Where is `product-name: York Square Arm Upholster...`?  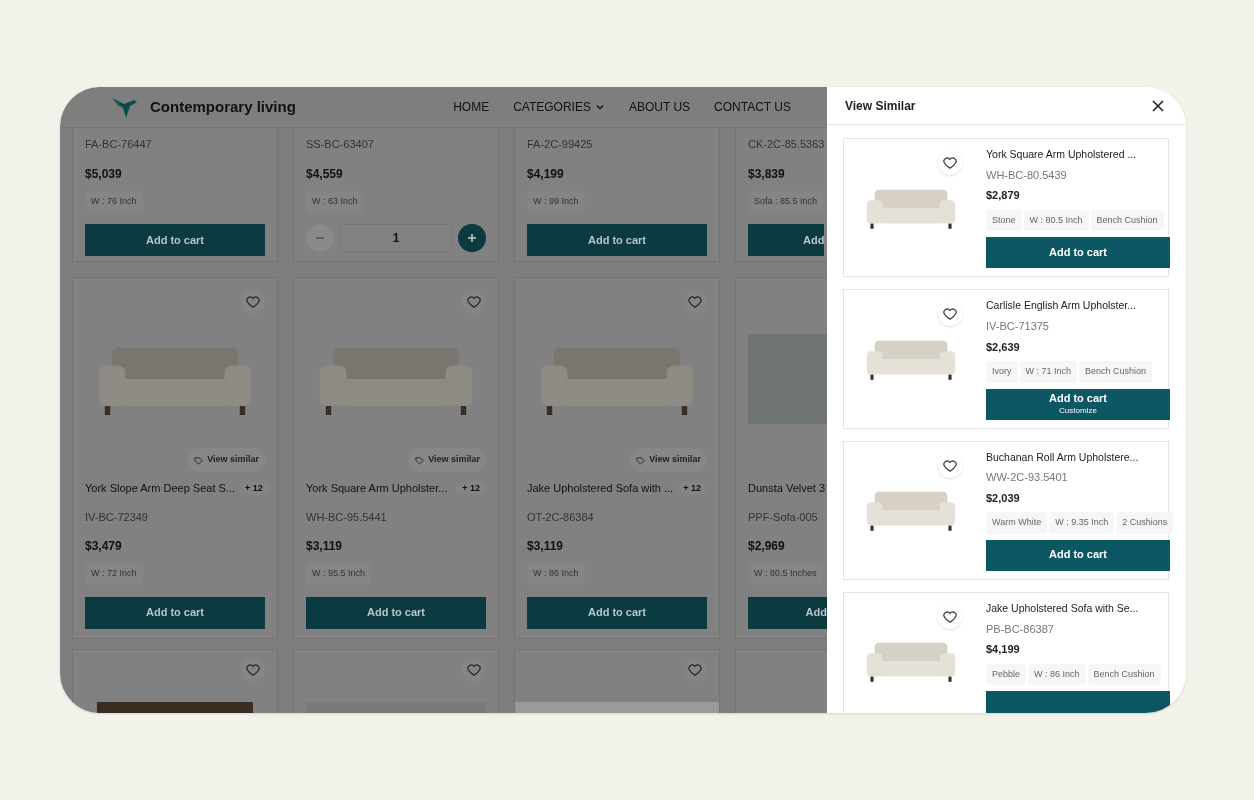
product-name: York Square Arm Upholster... is located at coordinates (377, 488).